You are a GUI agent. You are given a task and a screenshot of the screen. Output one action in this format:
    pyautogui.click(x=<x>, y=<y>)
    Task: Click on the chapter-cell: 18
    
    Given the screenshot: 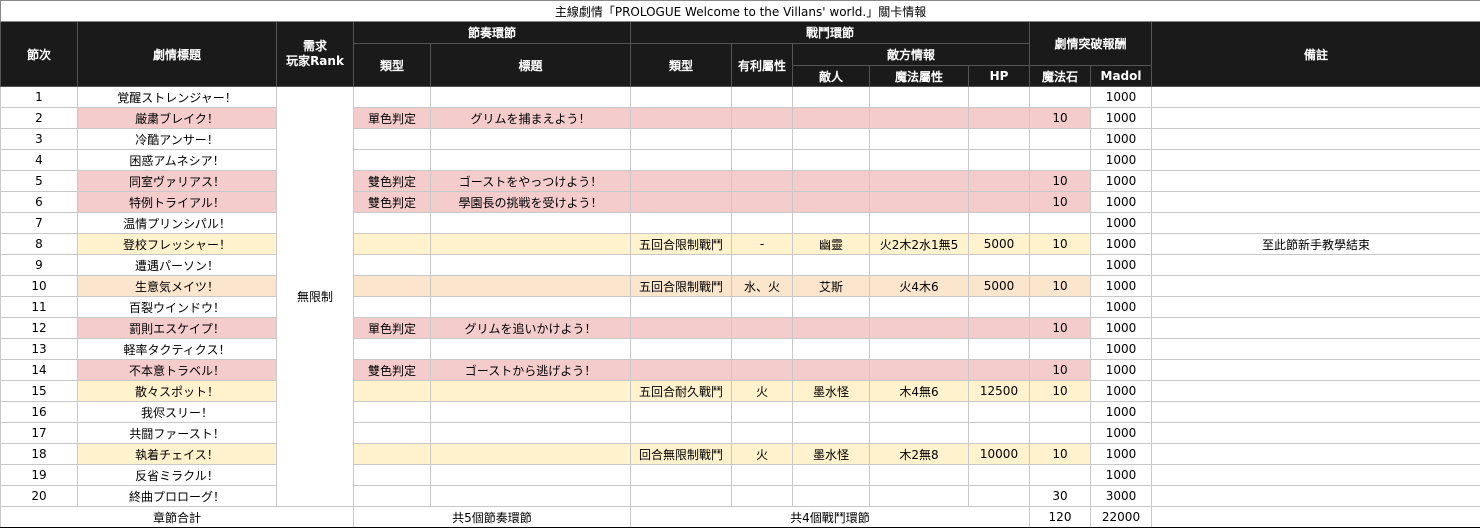 What is the action you would take?
    pyautogui.click(x=39, y=454)
    